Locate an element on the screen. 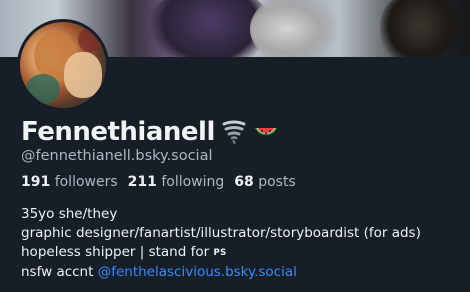 The width and height of the screenshot is (470, 292). profile-avatar is located at coordinates (63, 65).